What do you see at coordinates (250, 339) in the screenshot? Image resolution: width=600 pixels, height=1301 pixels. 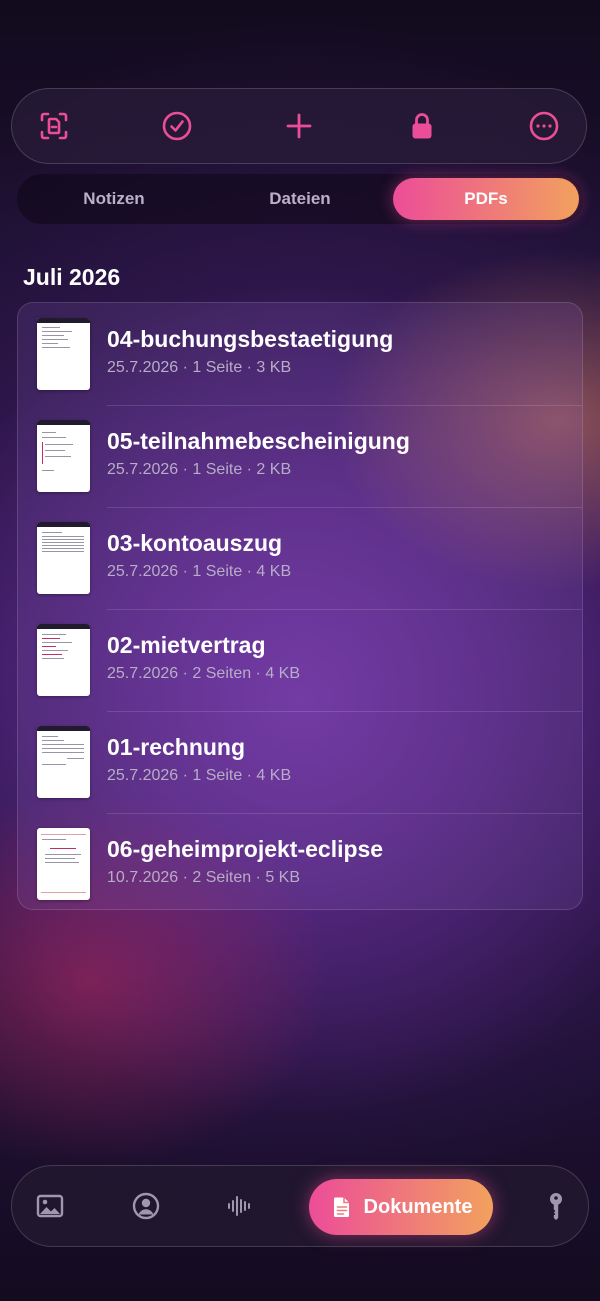 I see `document-name: 04-buchungsbestaetigung` at bounding box center [250, 339].